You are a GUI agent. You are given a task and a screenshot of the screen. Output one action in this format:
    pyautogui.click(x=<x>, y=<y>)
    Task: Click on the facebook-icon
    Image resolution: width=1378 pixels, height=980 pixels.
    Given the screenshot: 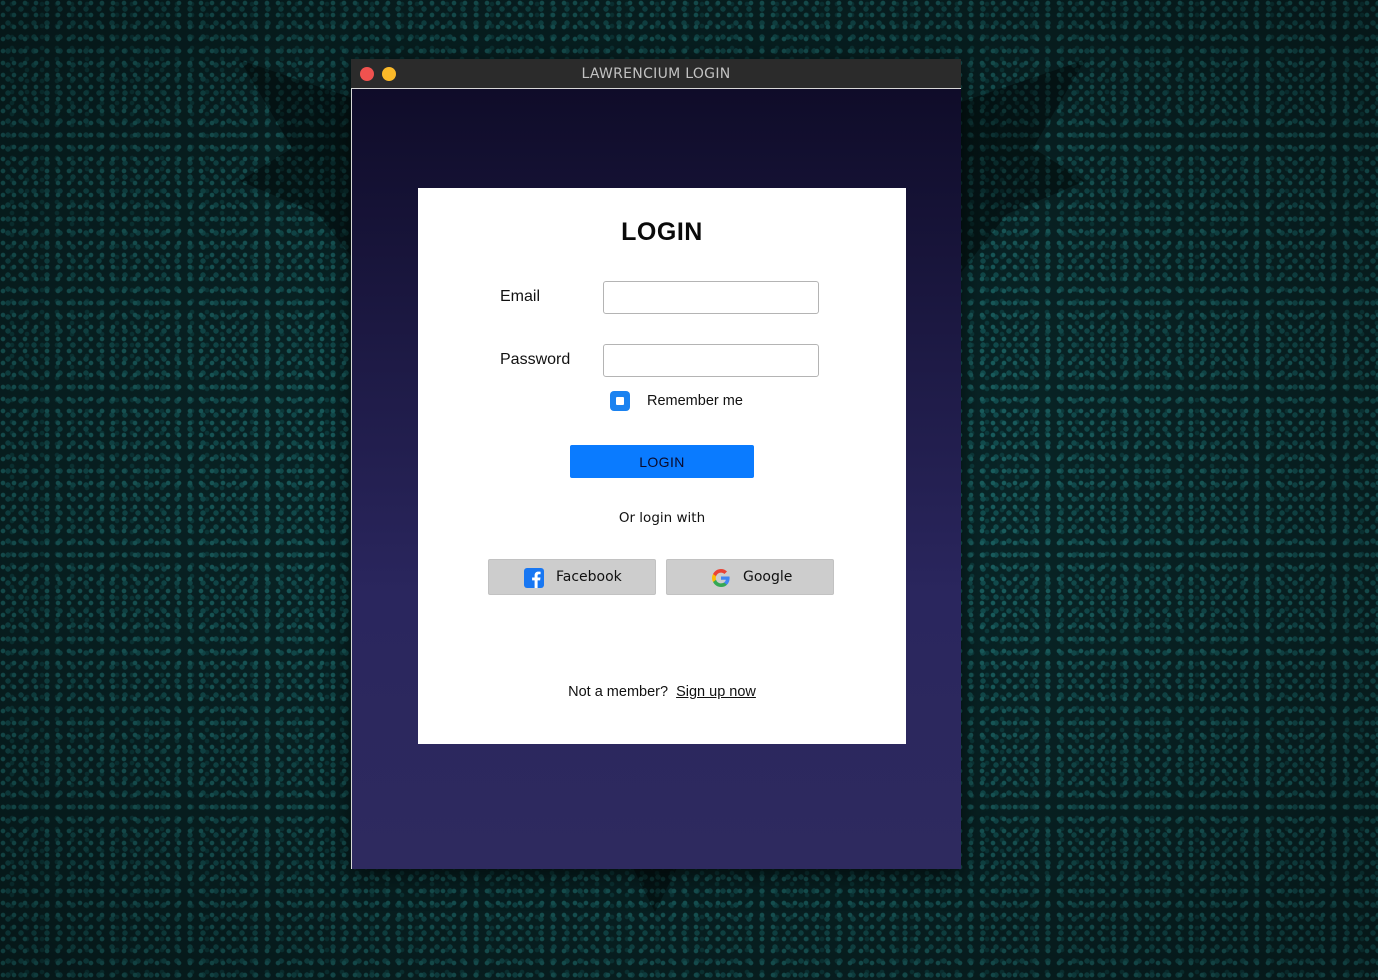 What is the action you would take?
    pyautogui.click(x=534, y=578)
    